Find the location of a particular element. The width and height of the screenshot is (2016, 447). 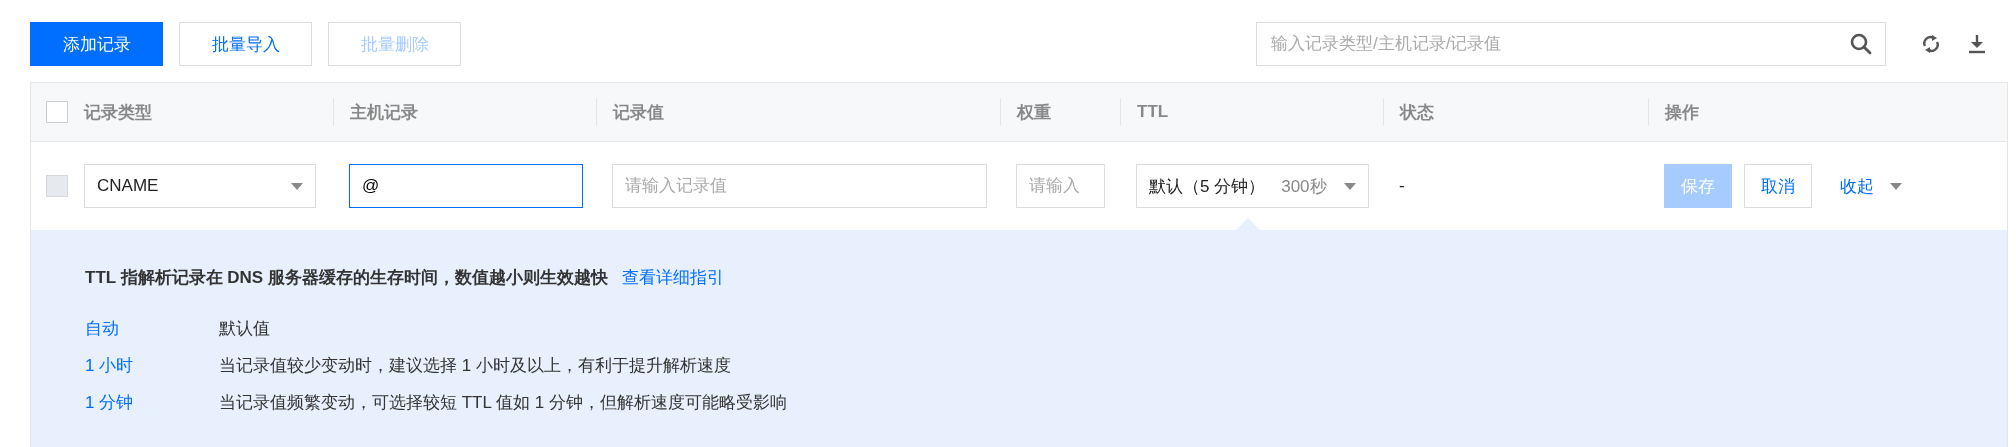

guide-link: 查看详细指引 is located at coordinates (672, 277).